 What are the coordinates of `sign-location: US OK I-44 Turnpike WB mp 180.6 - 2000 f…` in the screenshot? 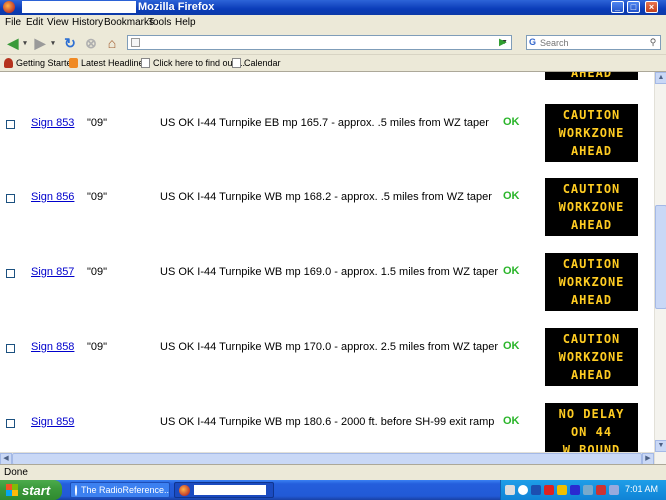 It's located at (327, 422).